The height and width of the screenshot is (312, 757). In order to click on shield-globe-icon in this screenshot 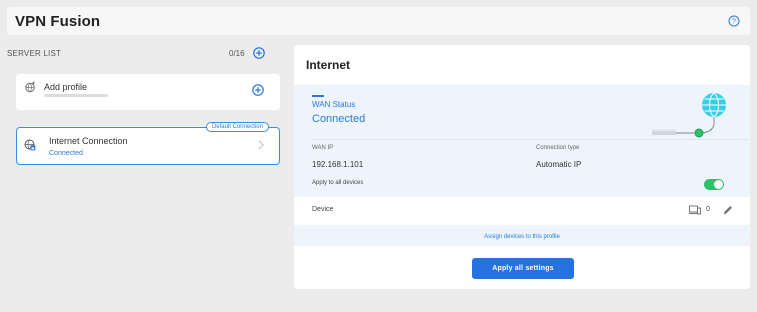, I will do `click(30, 145)`.